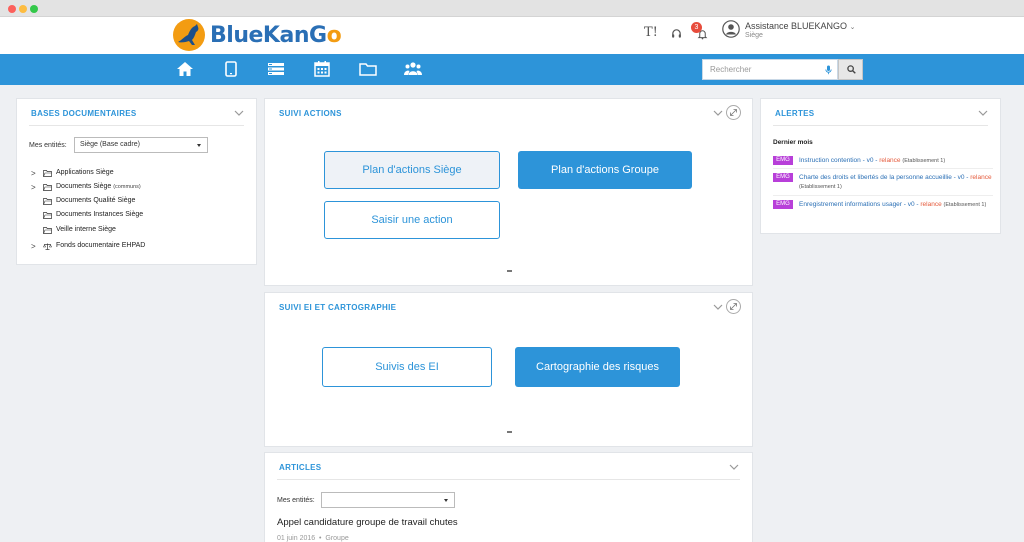 The height and width of the screenshot is (542, 1024). I want to click on chevron-down-icon: ⌄, so click(852, 27).